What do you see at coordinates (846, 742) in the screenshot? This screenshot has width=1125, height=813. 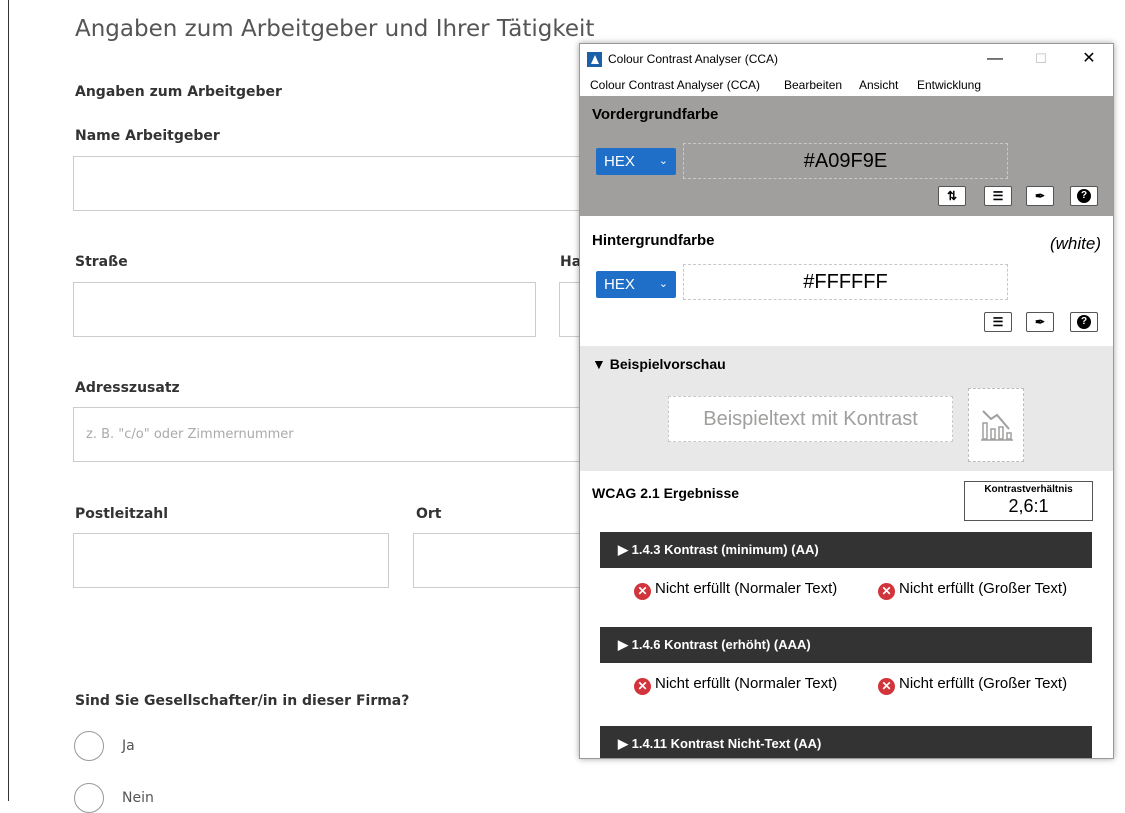 I see `criterion-1-4-11: ▶ 1.4.11 Kontrast Nicht-Text (AA)` at bounding box center [846, 742].